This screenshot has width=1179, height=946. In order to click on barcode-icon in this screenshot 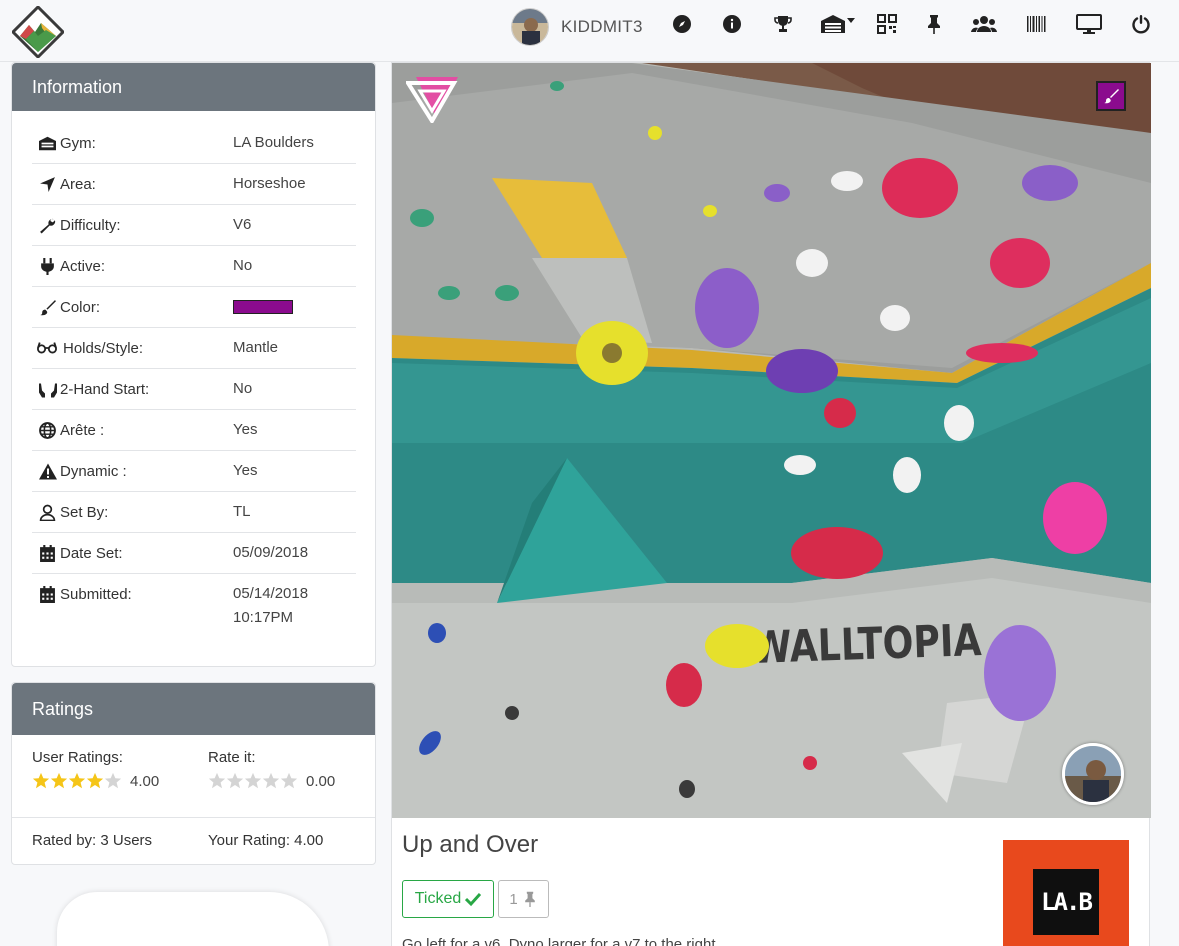, I will do `click(1036, 24)`.